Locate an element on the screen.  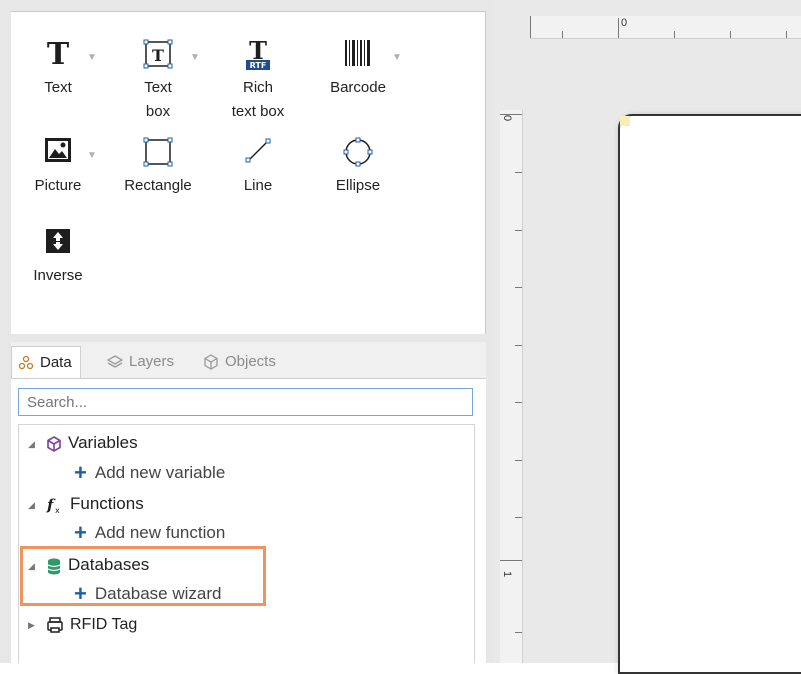
highlight-box is located at coordinates (143, 576).